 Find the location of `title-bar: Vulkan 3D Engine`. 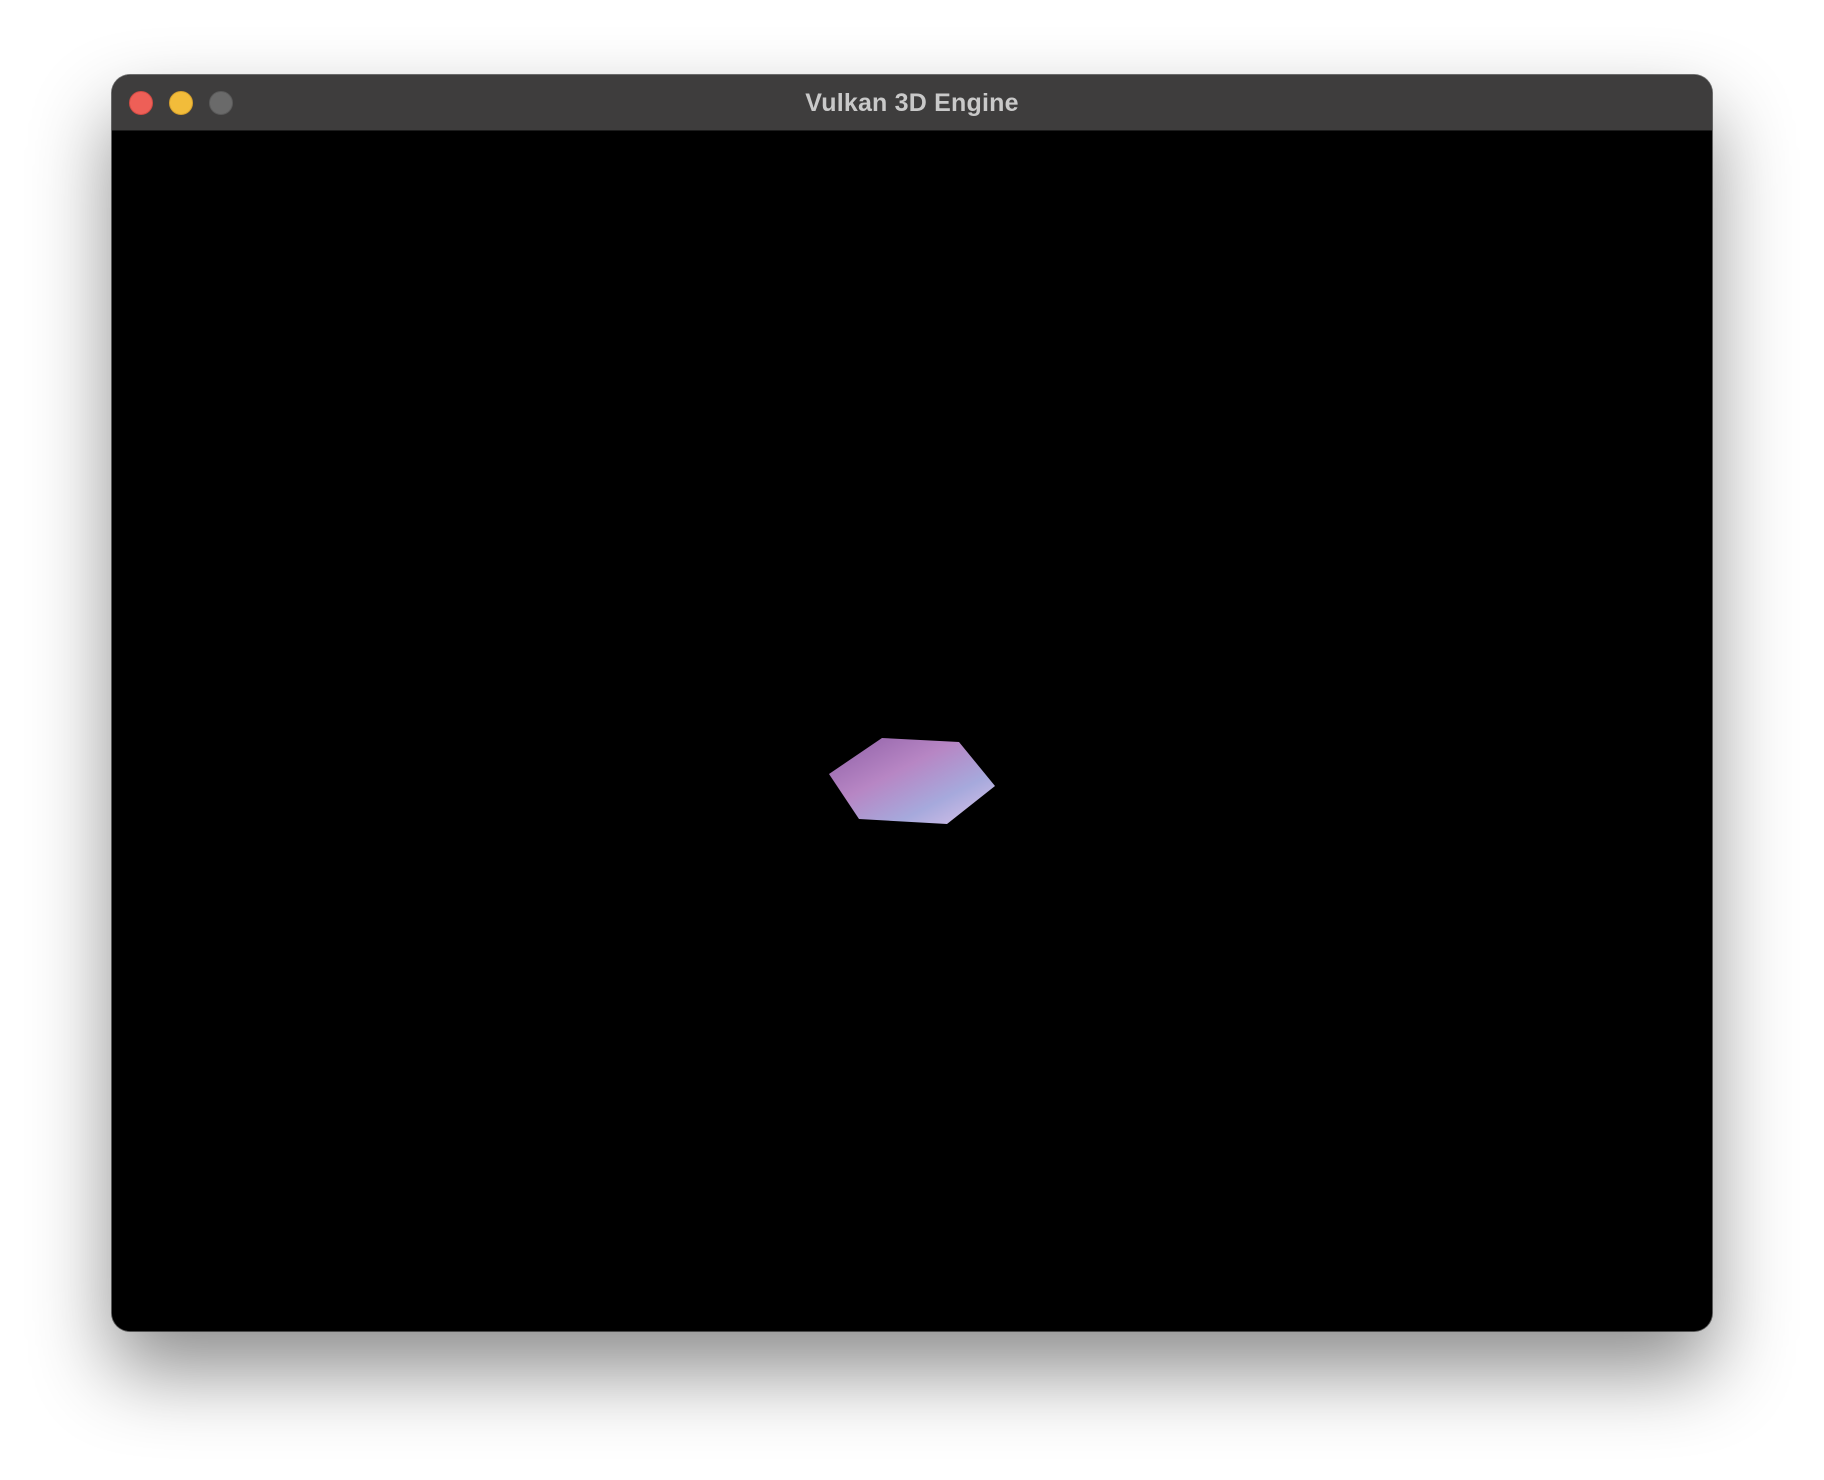

title-bar: Vulkan 3D Engine is located at coordinates (912, 103).